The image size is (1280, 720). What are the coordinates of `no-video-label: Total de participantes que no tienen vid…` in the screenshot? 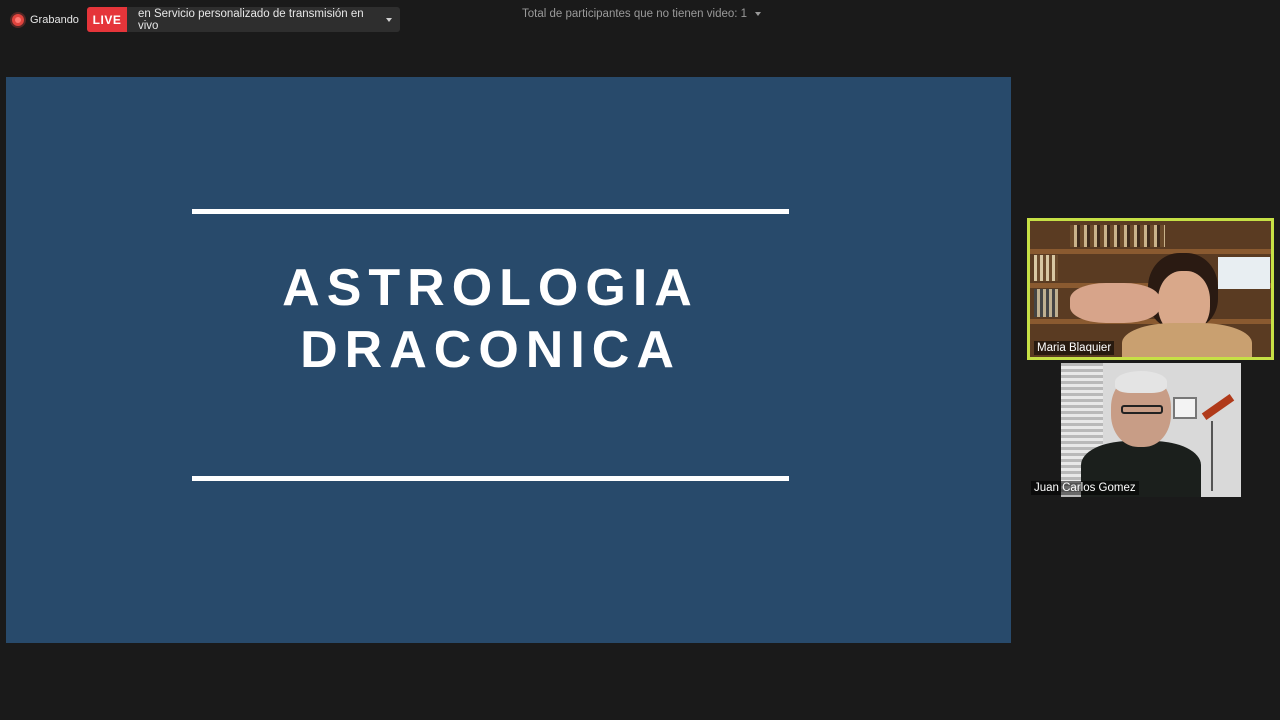 It's located at (635, 14).